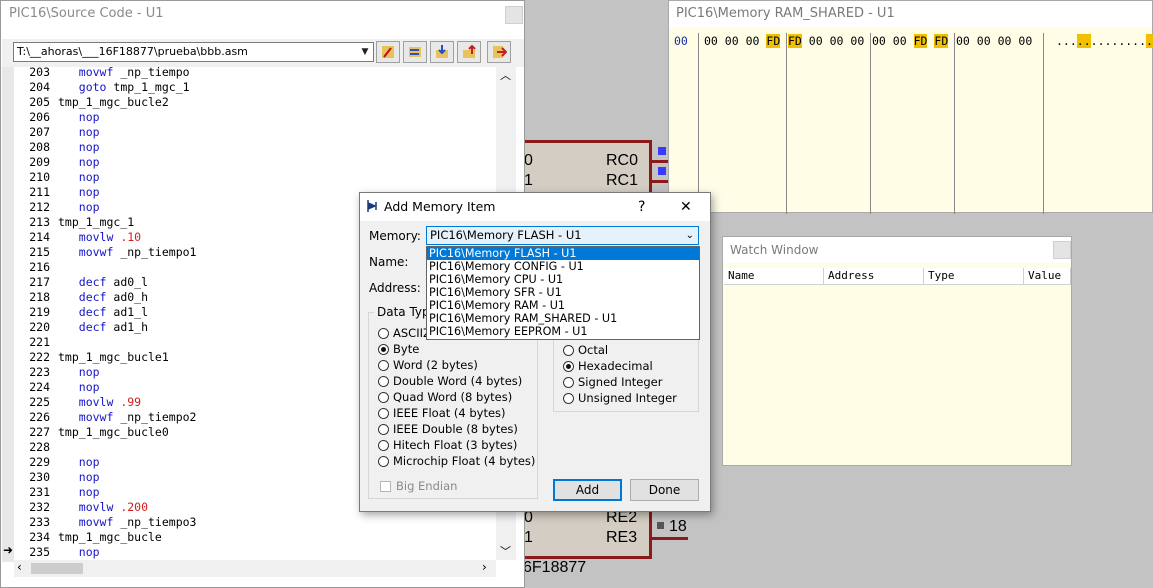 The height and width of the screenshot is (588, 1153). Describe the element at coordinates (255, 522) in the screenshot. I see `code-line: 233 movwf _np_tiempo3` at that location.